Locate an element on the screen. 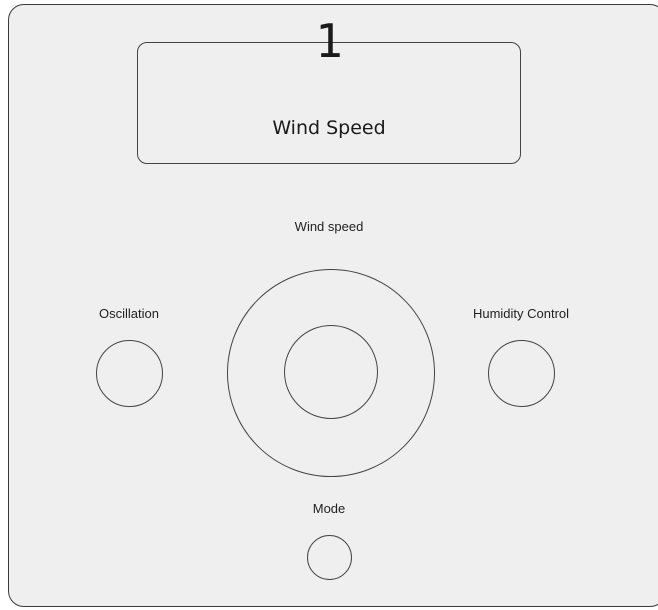  humidity-control-button is located at coordinates (521, 373).